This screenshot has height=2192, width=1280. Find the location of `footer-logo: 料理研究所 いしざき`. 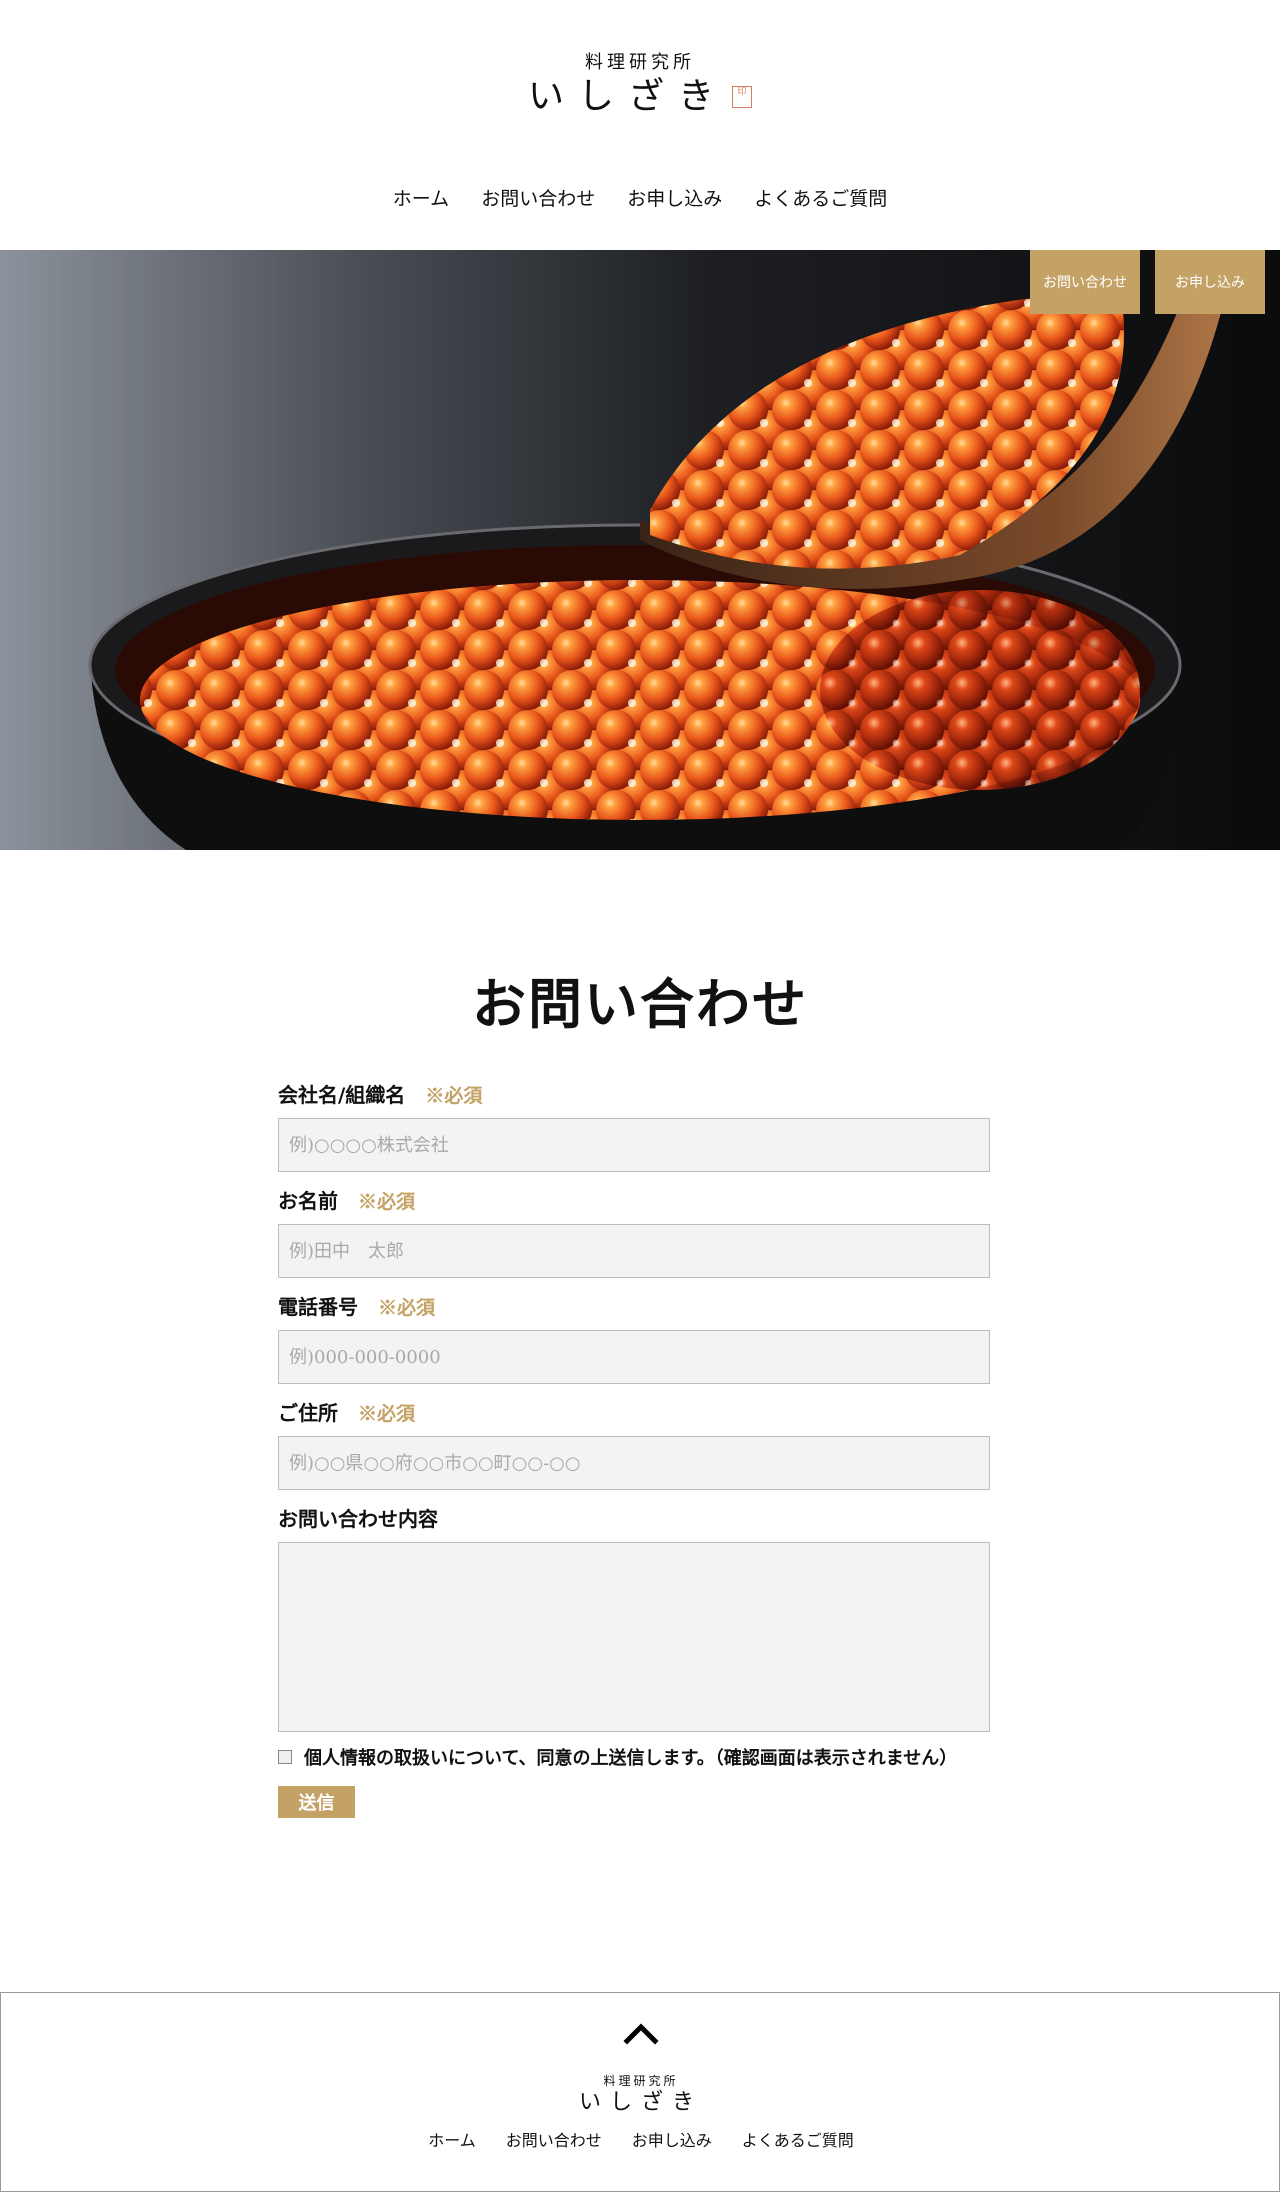

footer-logo: 料理研究所 いしざき is located at coordinates (640, 2095).